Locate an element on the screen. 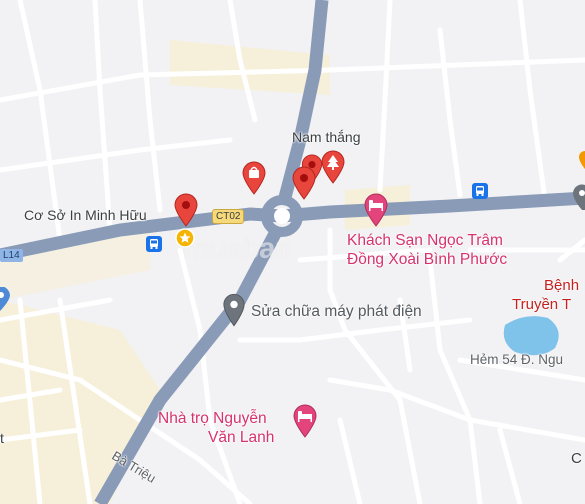  place-label-benh-line1: Bệnh is located at coordinates (561, 286).